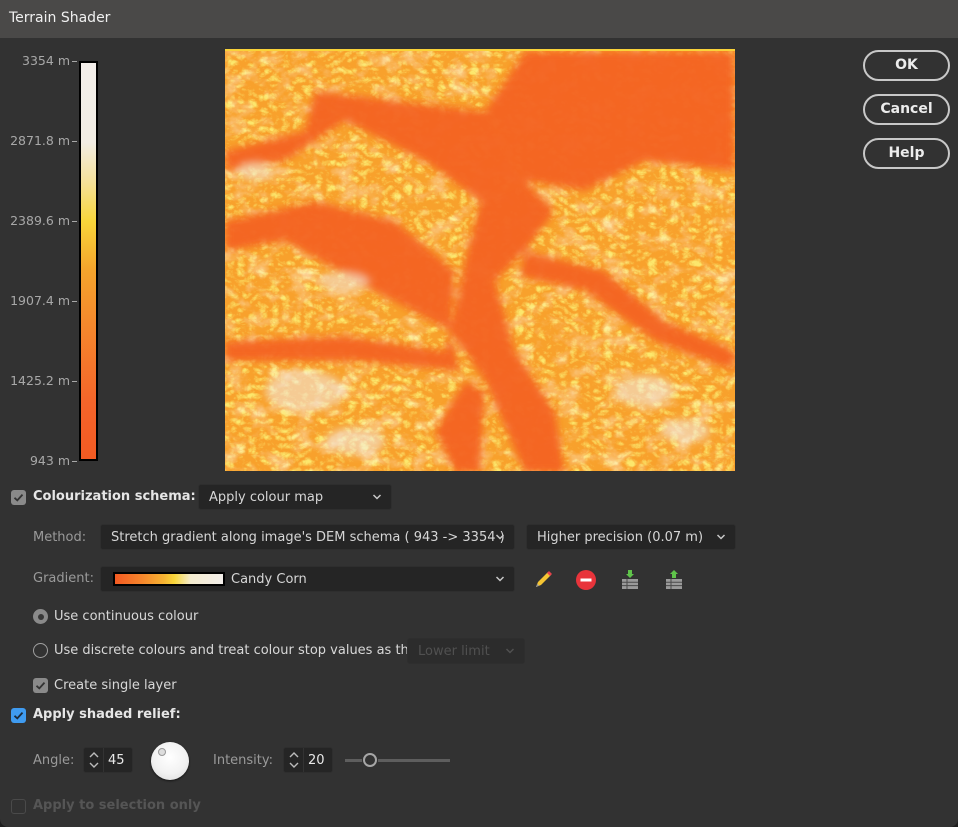  I want to click on ok-button: OK, so click(906, 65).